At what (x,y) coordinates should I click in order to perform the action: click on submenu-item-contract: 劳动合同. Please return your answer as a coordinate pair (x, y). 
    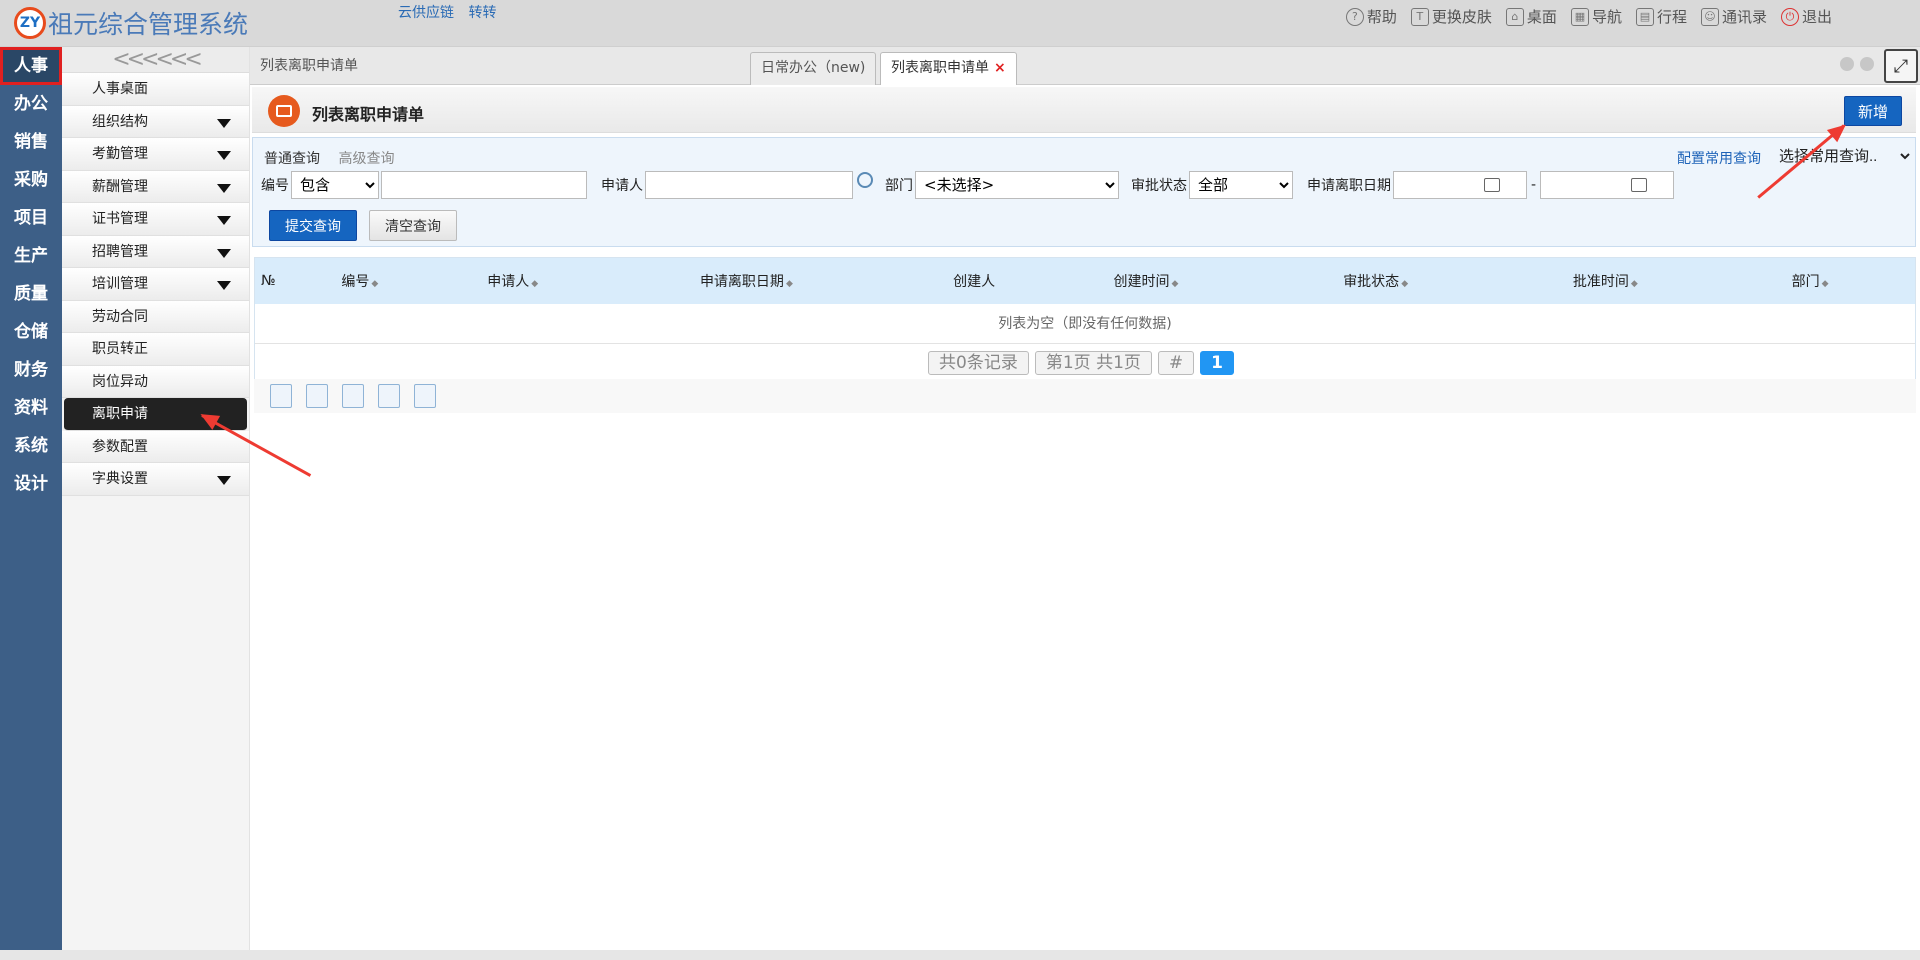
    Looking at the image, I should click on (155, 316).